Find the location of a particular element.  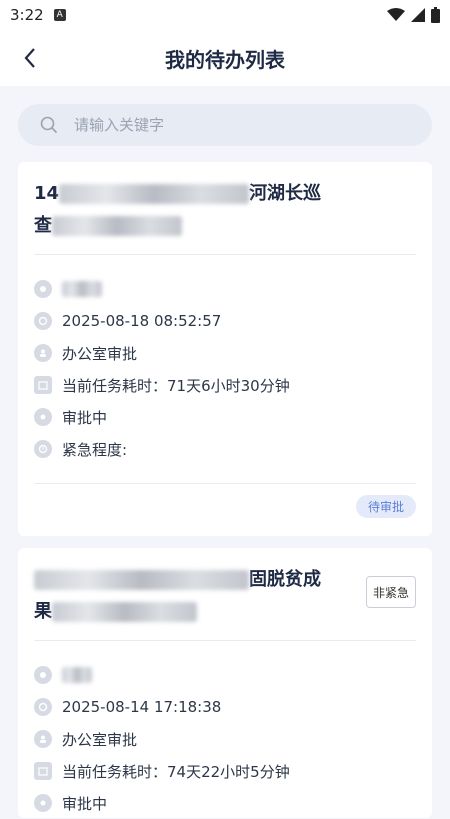

back-button is located at coordinates (30, 58).